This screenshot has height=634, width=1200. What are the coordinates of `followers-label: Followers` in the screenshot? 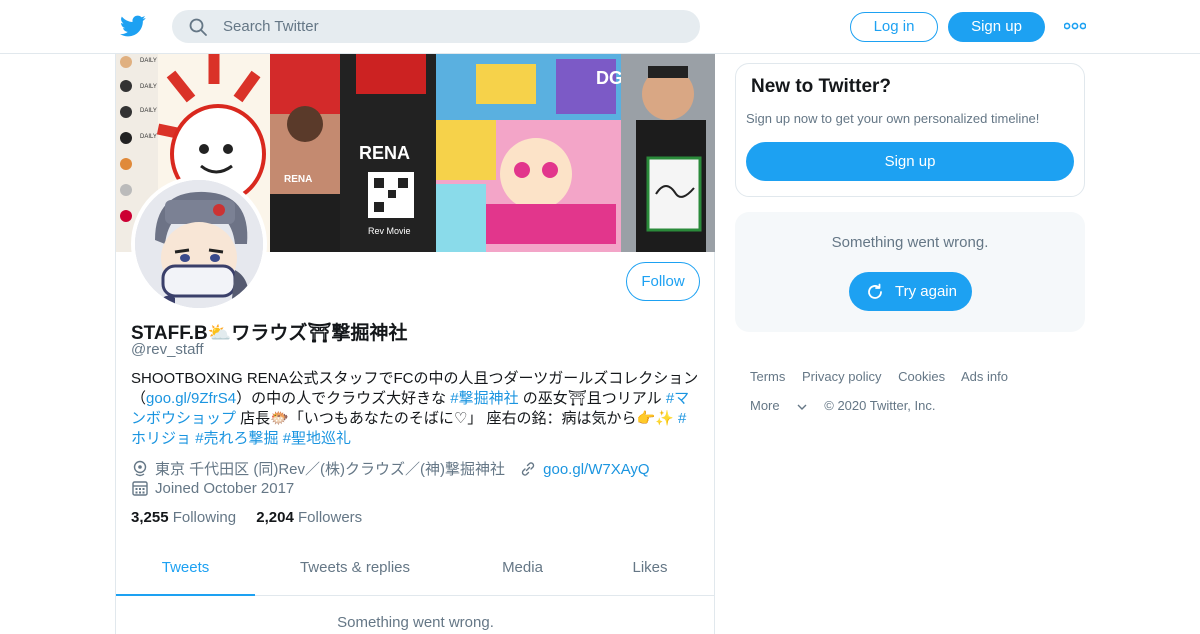 It's located at (330, 517).